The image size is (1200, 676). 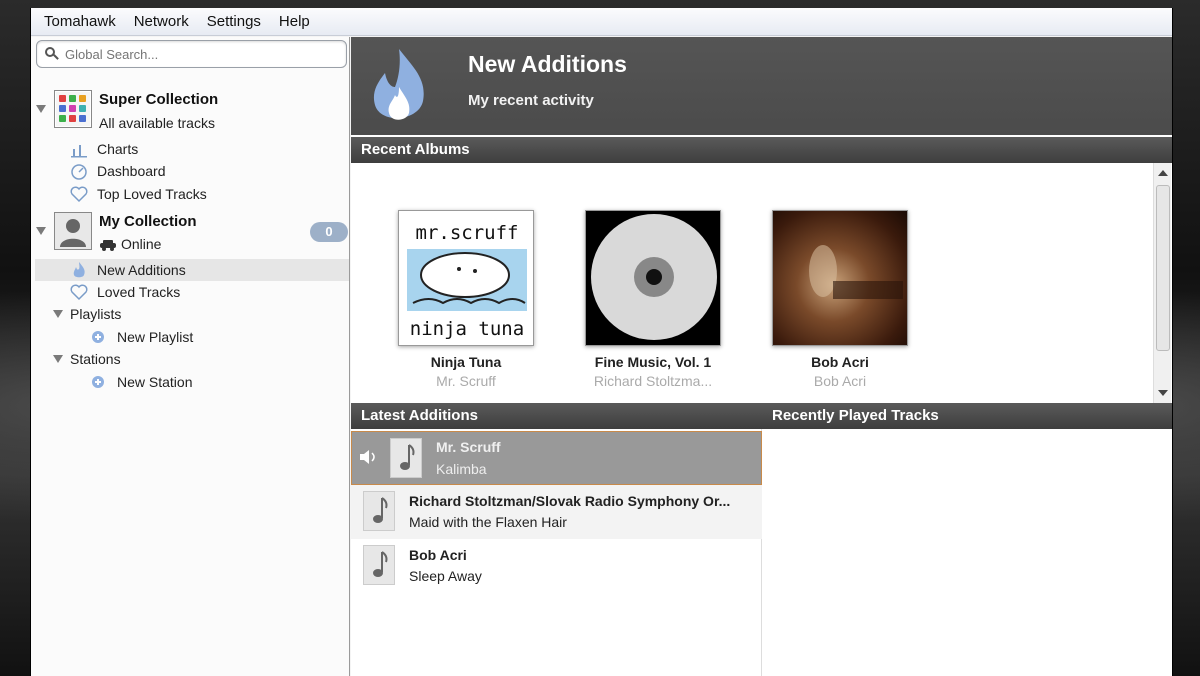 I want to click on albums-scrollbar, so click(x=1162, y=283).